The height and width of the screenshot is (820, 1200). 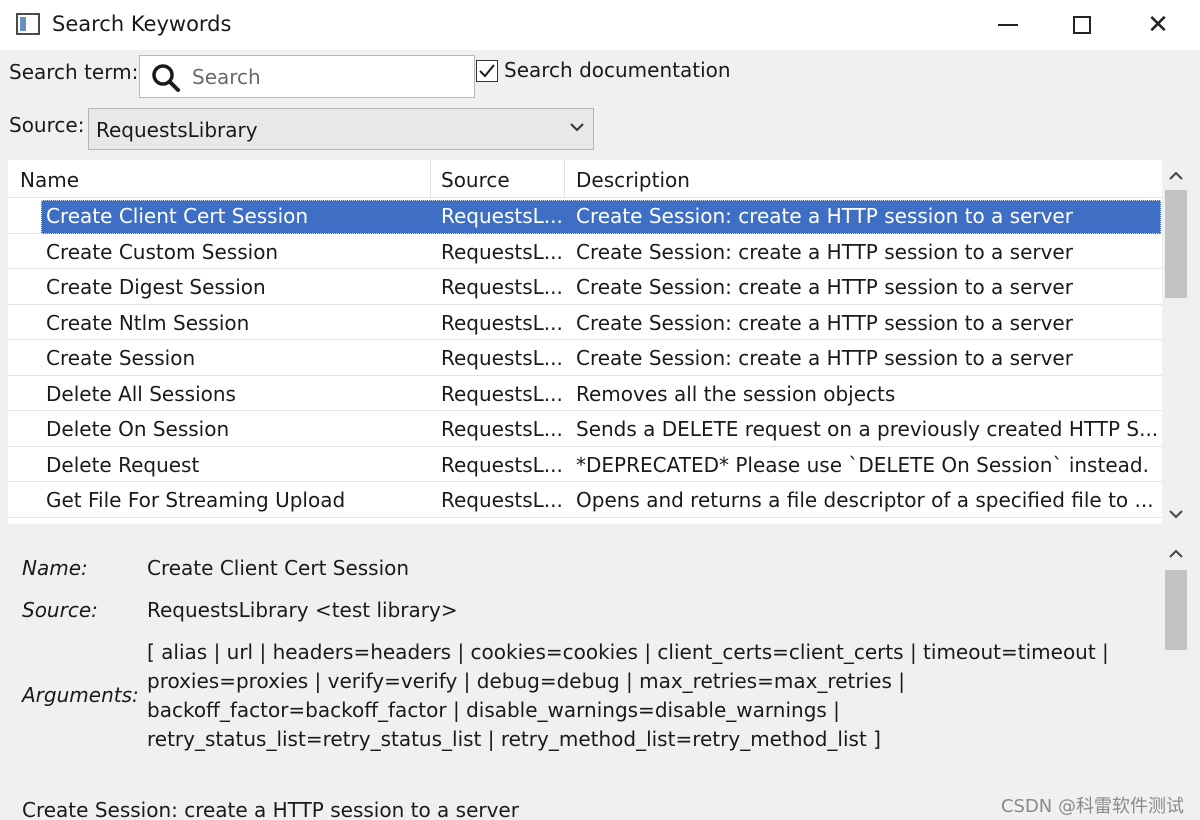 I want to click on keyword-name-cell: Delete Request, so click(x=123, y=464).